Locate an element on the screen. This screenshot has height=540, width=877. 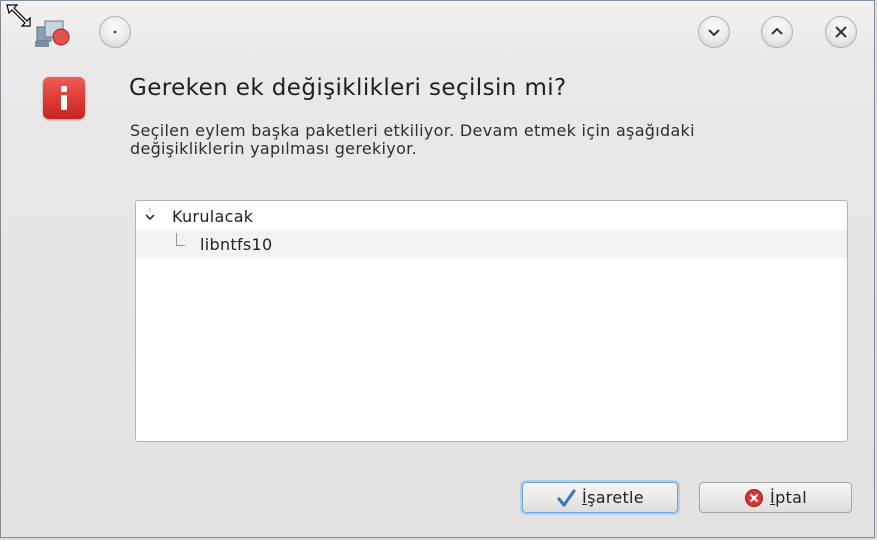
tree-branch-line is located at coordinates (180, 239).